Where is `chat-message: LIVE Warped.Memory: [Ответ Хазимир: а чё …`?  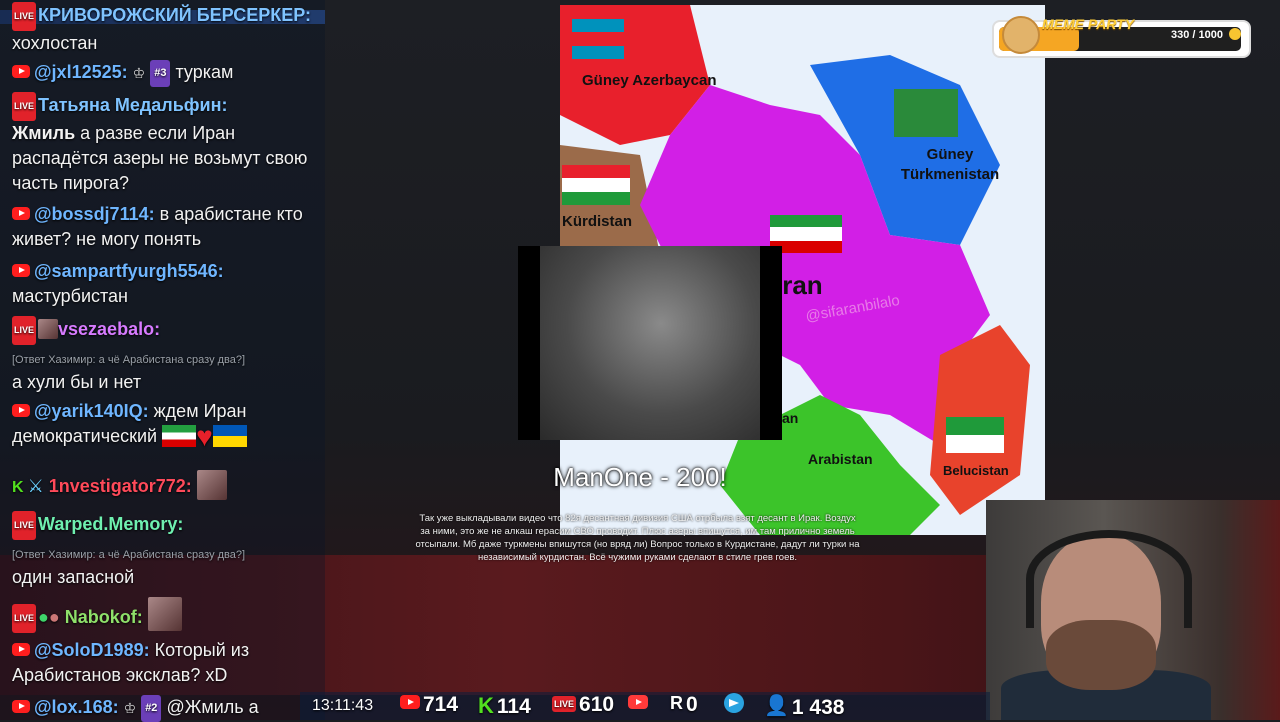
chat-message: LIVE Warped.Memory: [Ответ Хазимир: а чё … is located at coordinates (164, 550).